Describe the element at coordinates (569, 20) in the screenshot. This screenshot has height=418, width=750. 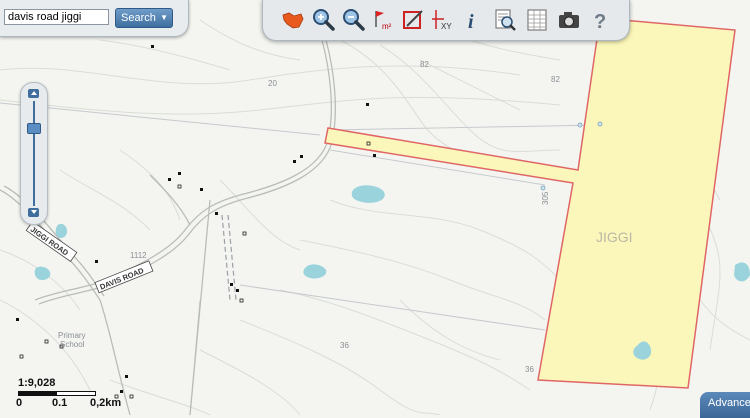
I see `camera-icon` at that location.